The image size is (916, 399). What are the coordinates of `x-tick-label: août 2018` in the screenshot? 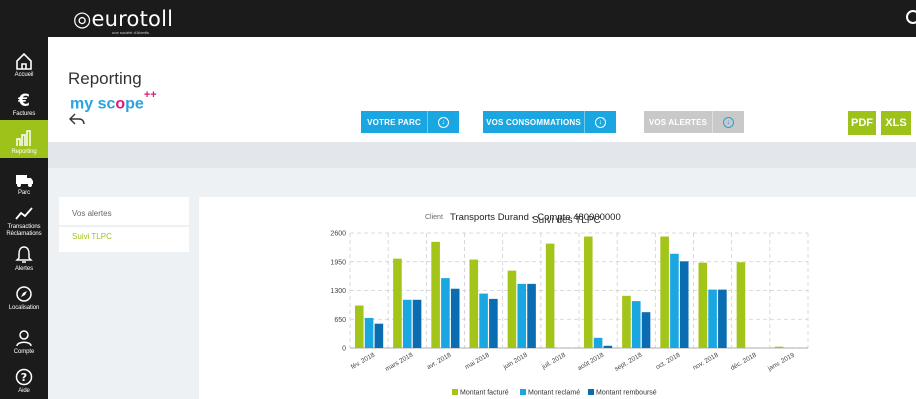 It's located at (591, 361).